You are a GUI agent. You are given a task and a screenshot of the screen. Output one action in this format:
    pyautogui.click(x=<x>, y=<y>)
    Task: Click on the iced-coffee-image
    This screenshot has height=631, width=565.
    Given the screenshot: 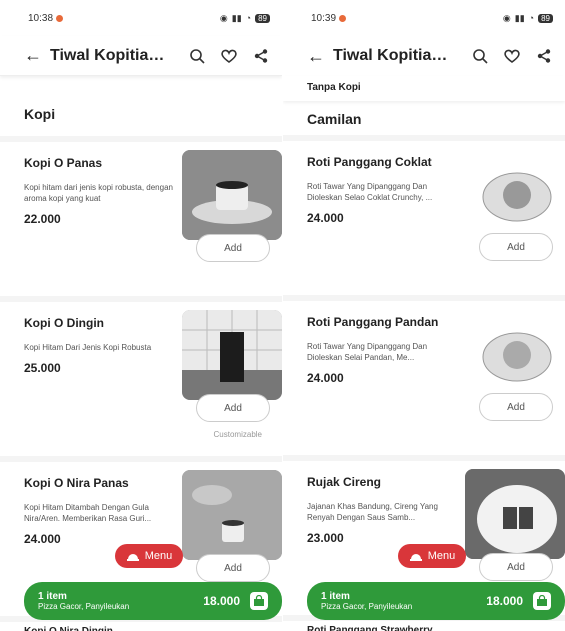 What is the action you would take?
    pyautogui.click(x=232, y=355)
    